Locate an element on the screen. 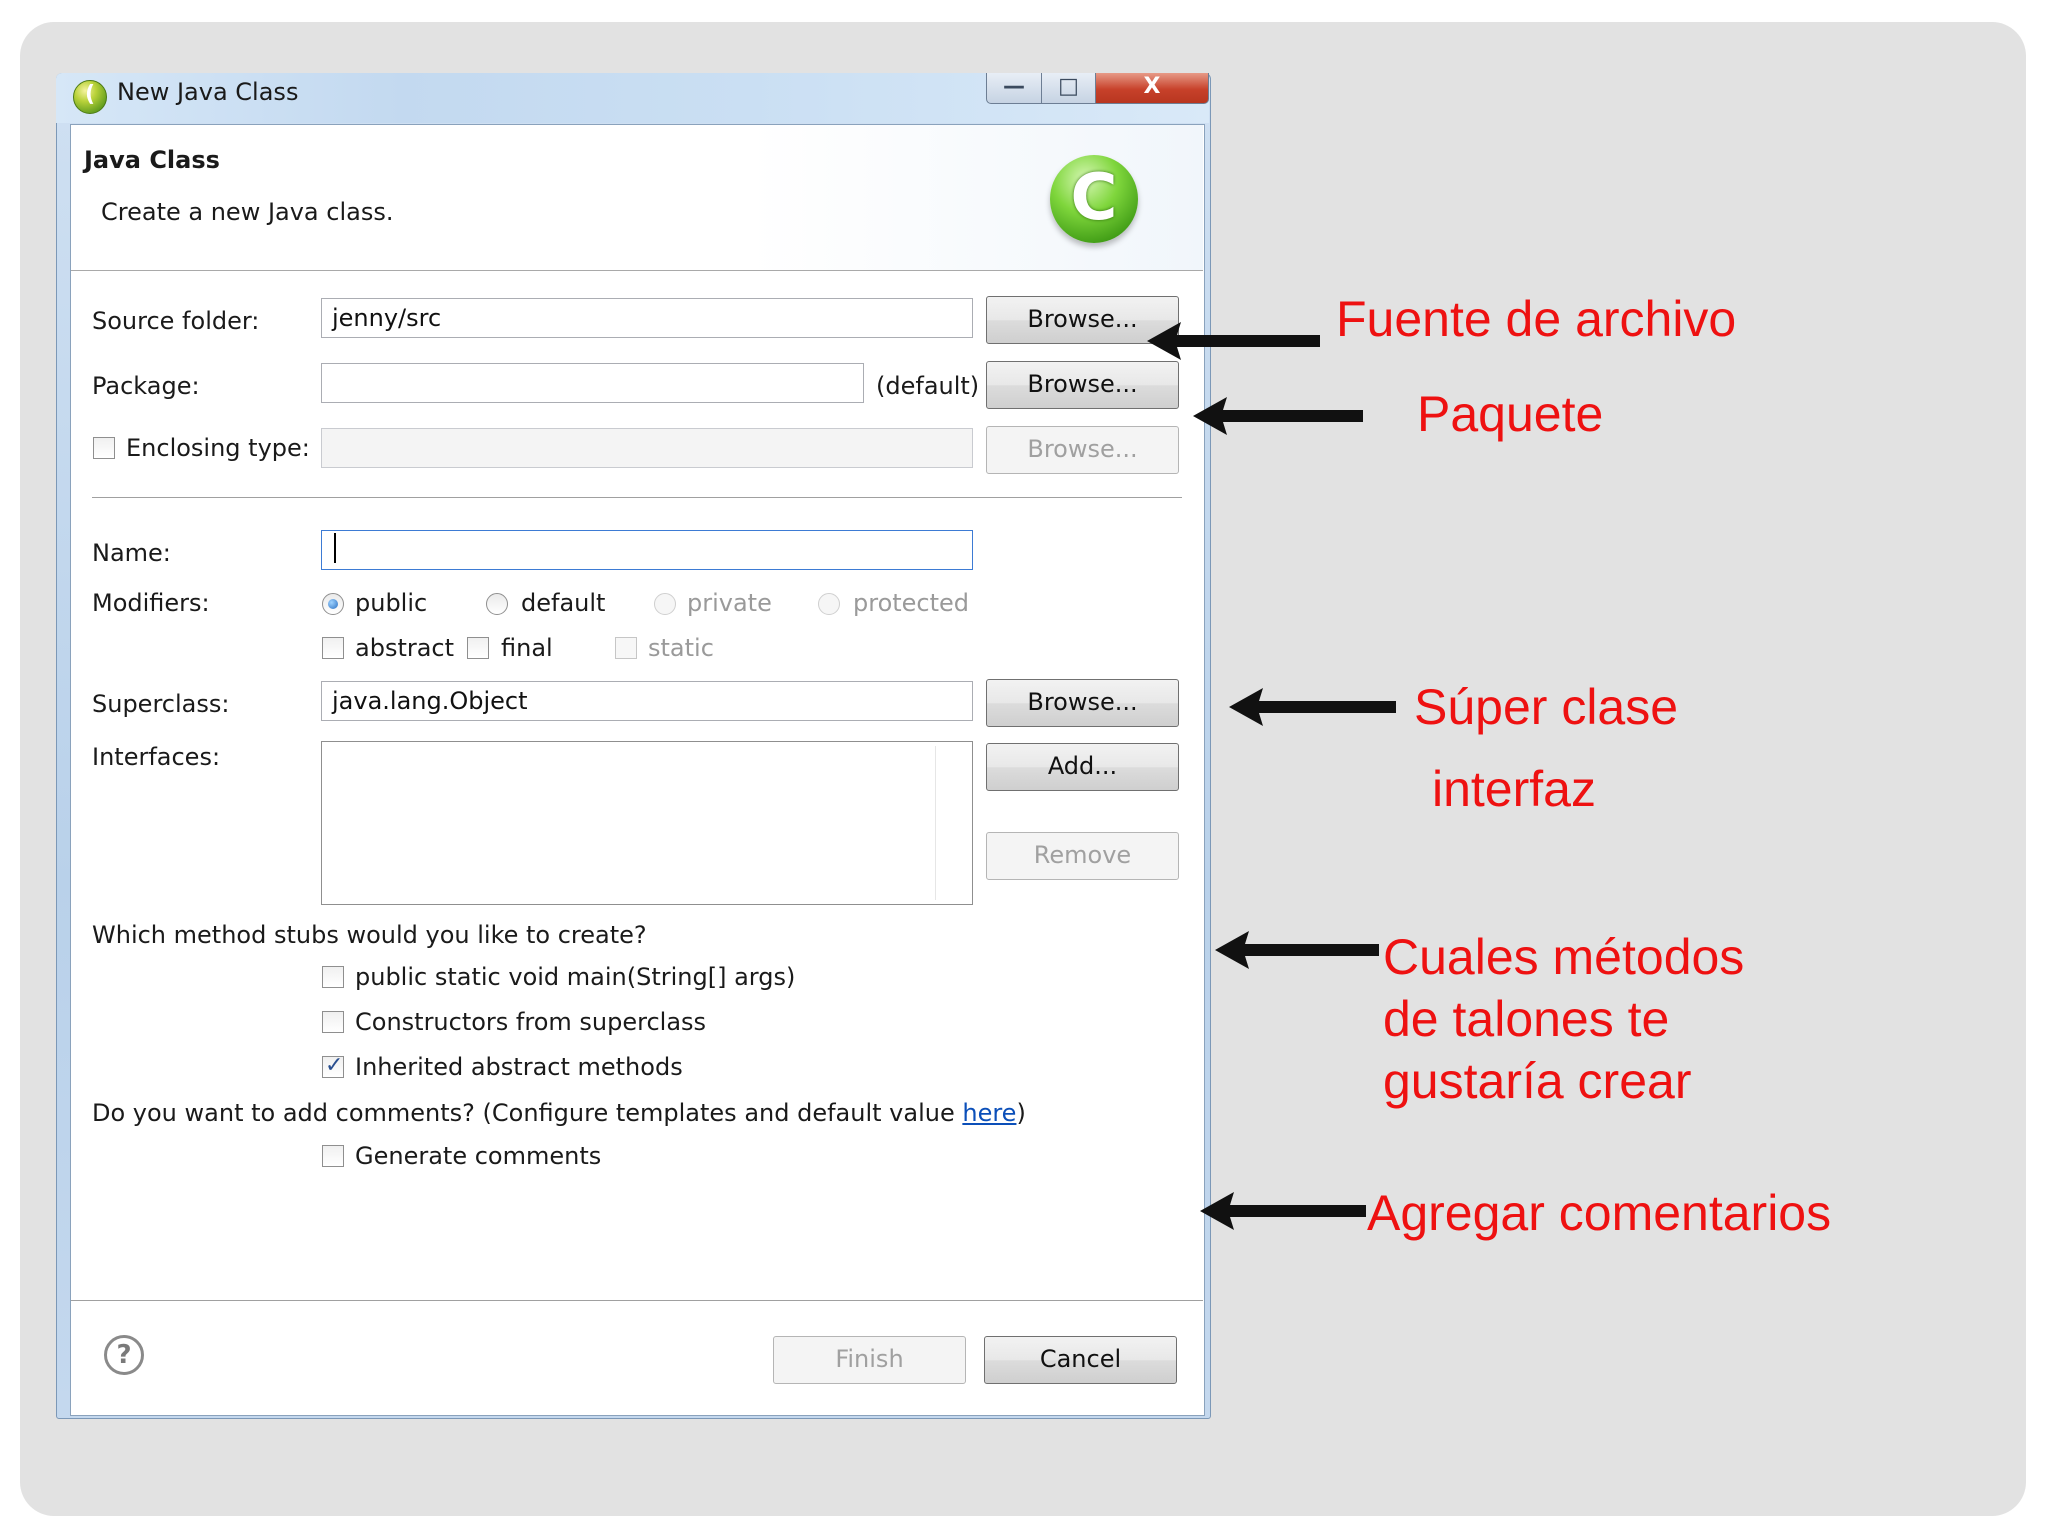 This screenshot has height=1536, width=2048. text-caret is located at coordinates (335, 548).